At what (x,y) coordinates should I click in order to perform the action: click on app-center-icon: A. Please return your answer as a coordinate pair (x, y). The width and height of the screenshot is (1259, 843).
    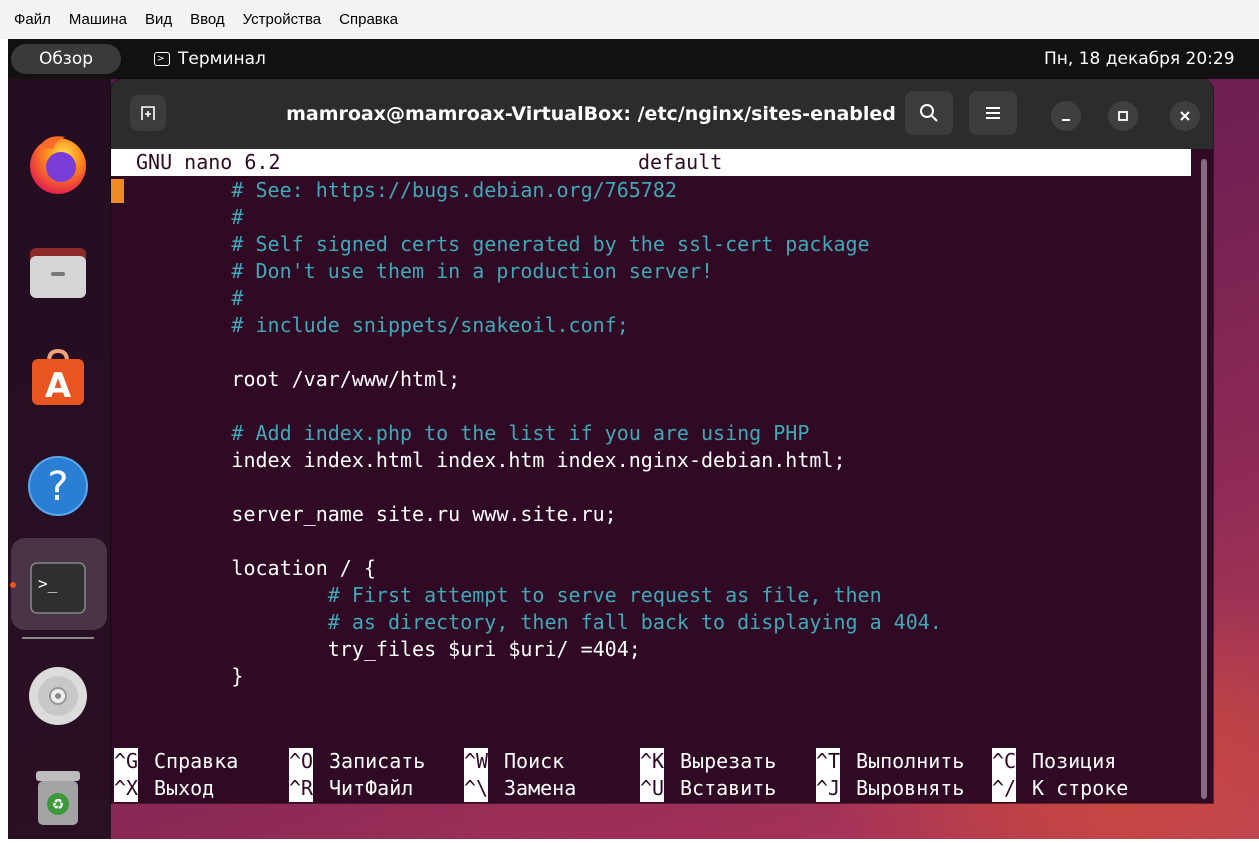
    Looking at the image, I should click on (58, 377).